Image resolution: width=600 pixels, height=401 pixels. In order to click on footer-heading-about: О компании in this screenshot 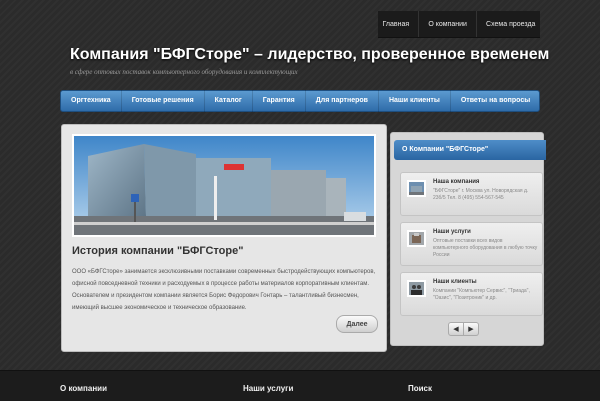, I will do `click(83, 388)`.